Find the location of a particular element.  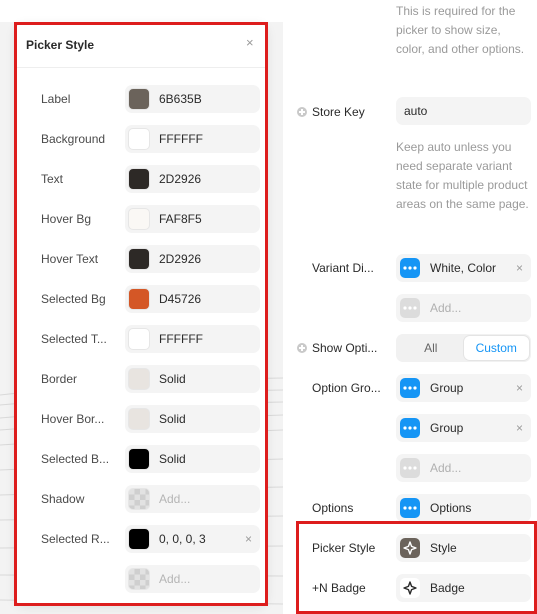

n-badge-label: +N Badge is located at coordinates (339, 588).